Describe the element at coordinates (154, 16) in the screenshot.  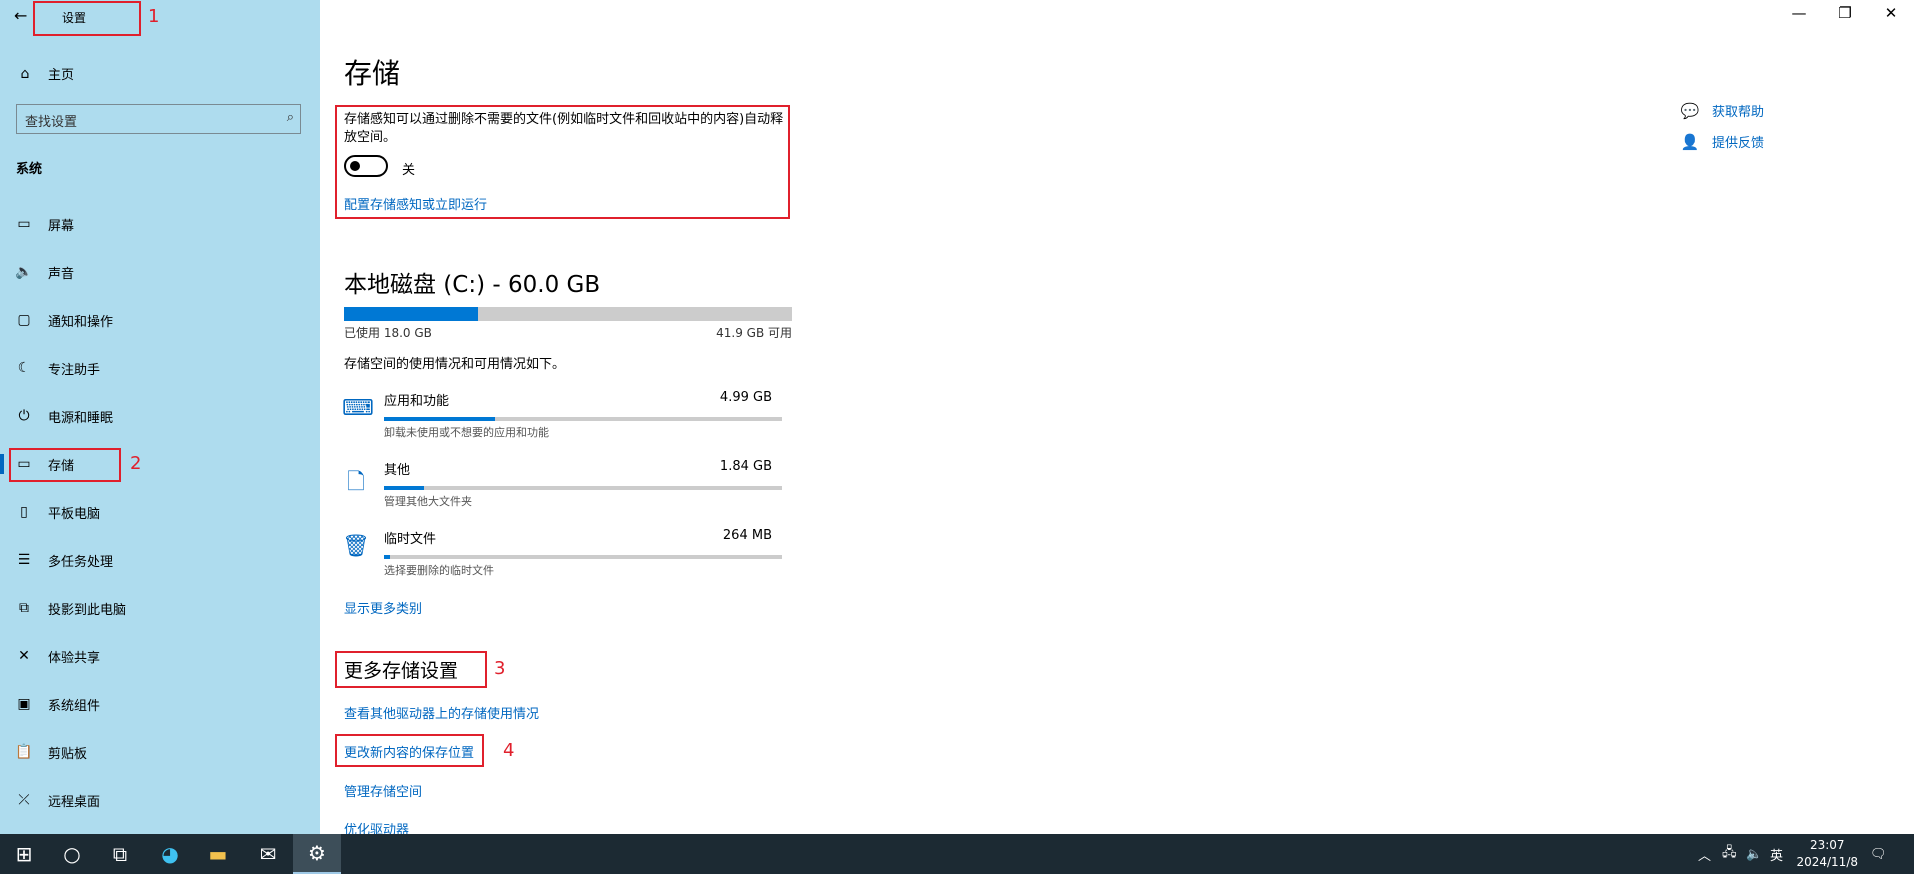
I see `annotation-number-1: 1` at that location.